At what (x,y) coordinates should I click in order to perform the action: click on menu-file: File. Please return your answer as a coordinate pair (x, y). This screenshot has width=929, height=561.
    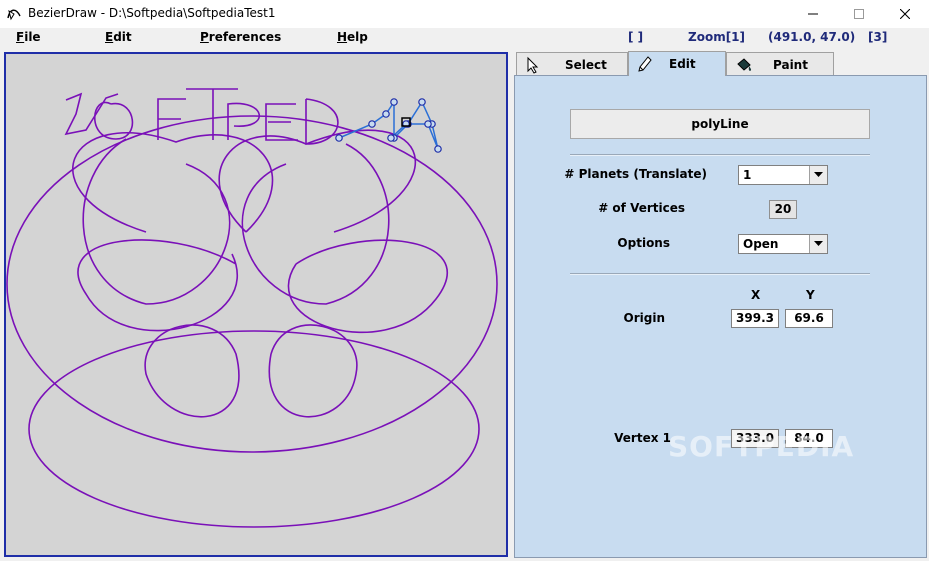
    Looking at the image, I should click on (28, 37).